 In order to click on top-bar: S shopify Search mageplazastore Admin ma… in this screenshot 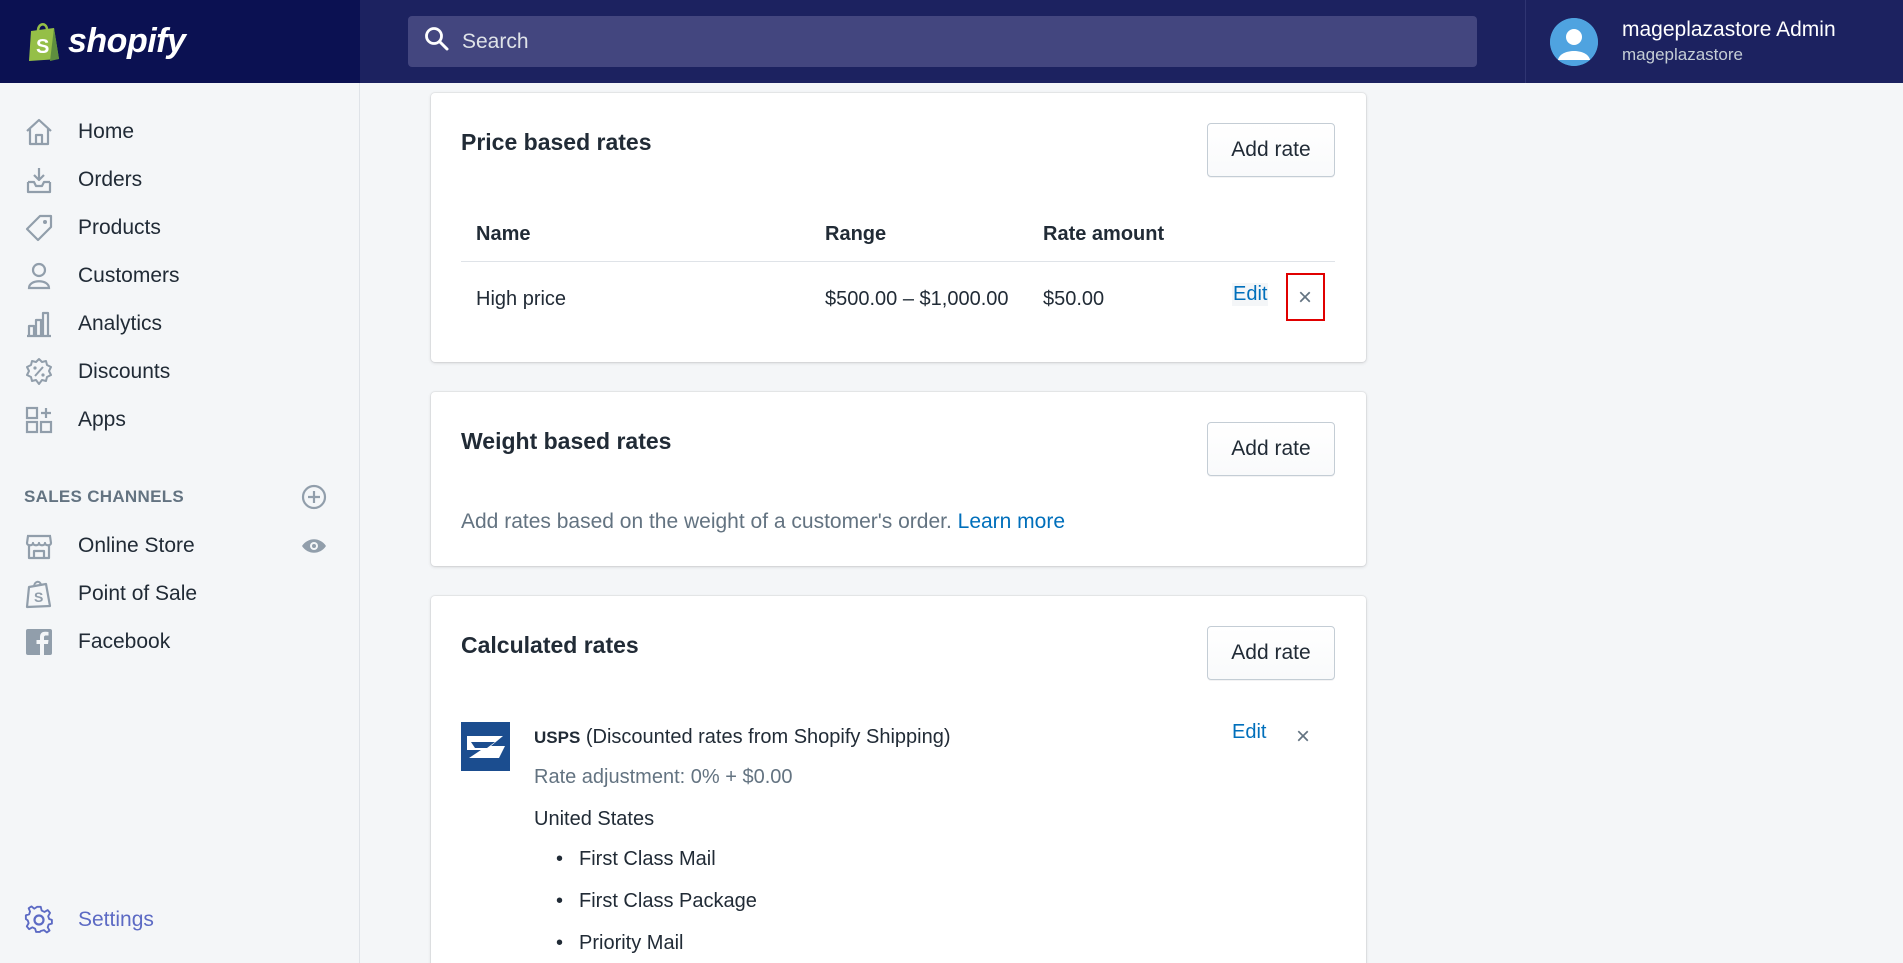, I will do `click(951, 41)`.